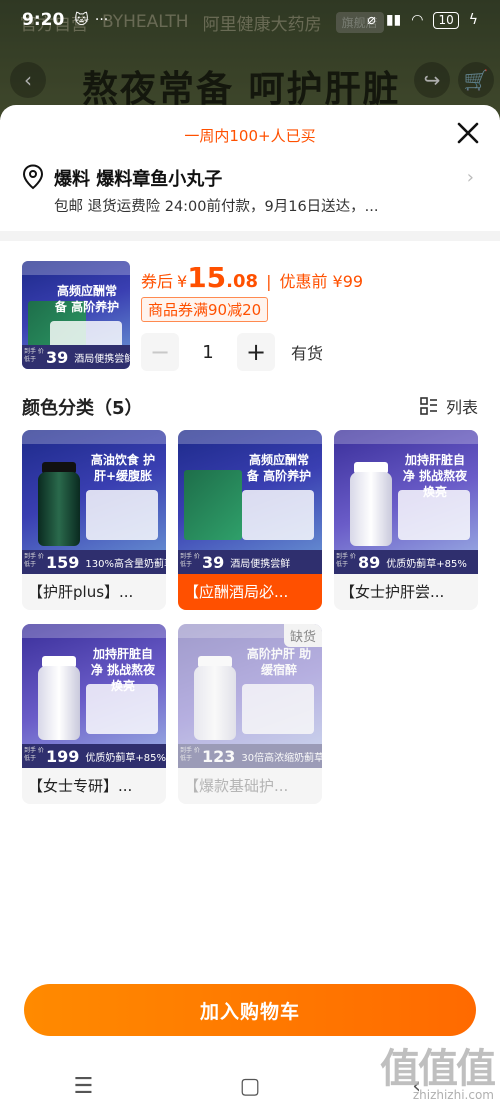 Image resolution: width=500 pixels, height=1112 pixels. I want to click on product-thumbnail: 高频应酬常备 高阶养护 到手 价低于 39 酒局便携尝鲜, so click(76, 315).